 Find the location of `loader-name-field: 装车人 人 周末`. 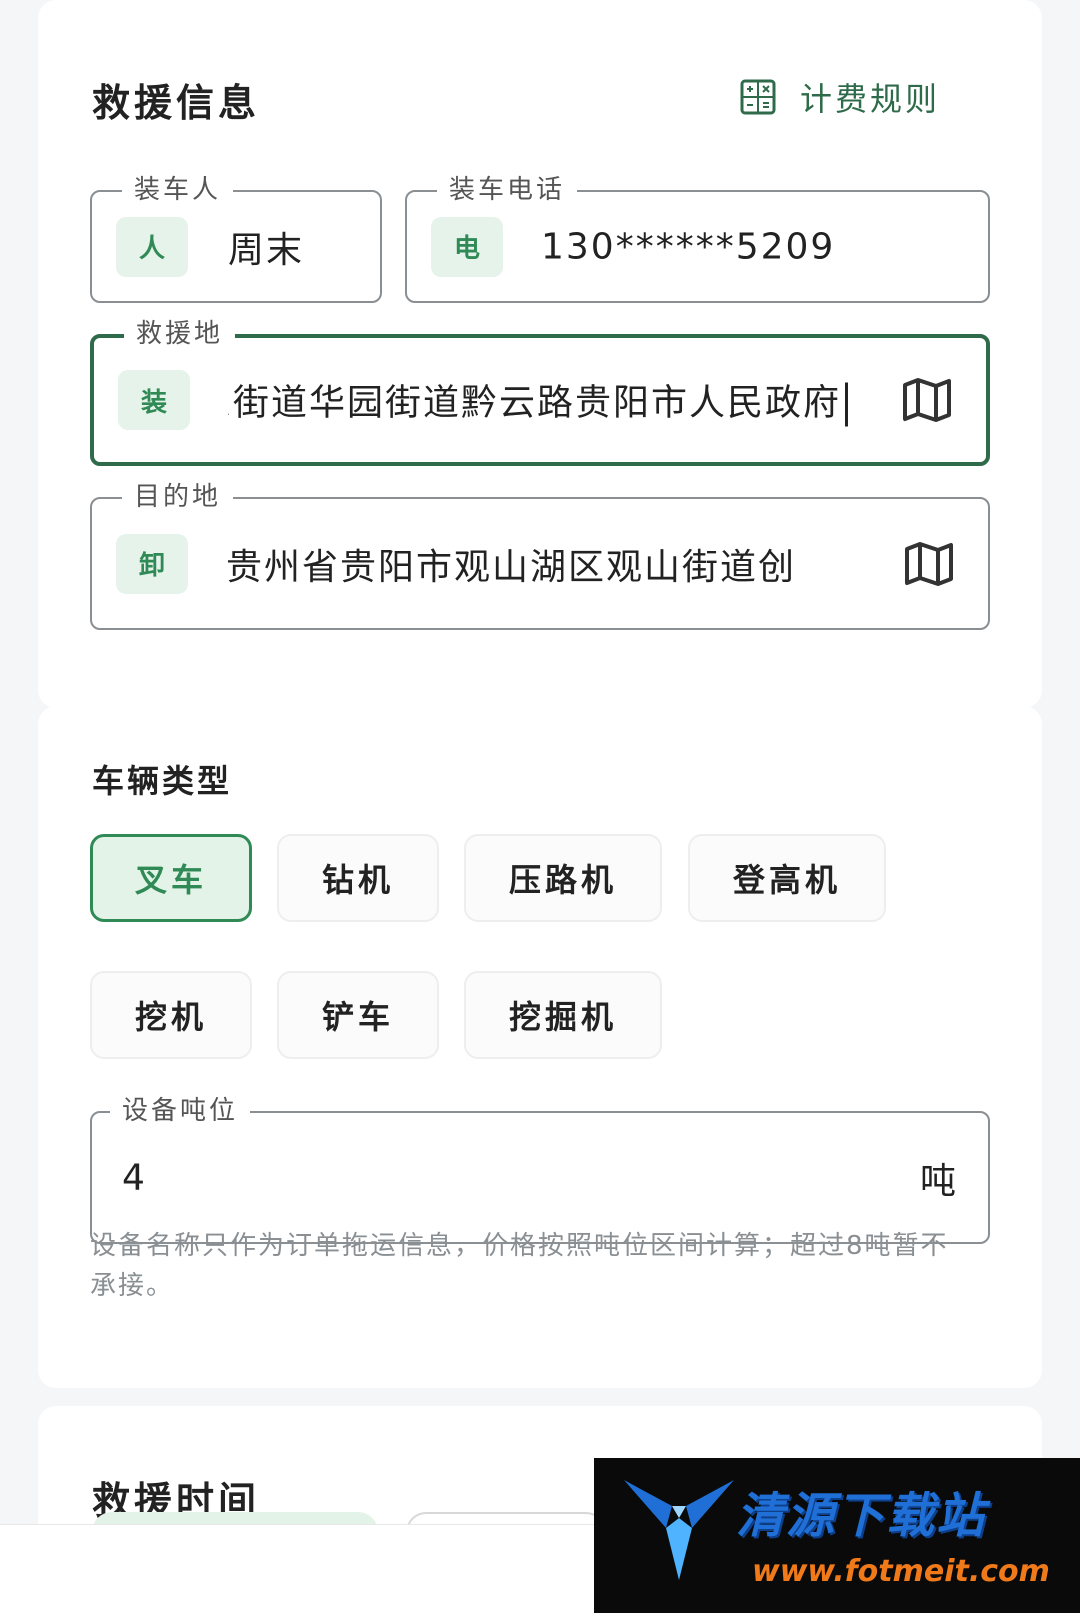

loader-name-field: 装车人 人 周末 is located at coordinates (236, 238).